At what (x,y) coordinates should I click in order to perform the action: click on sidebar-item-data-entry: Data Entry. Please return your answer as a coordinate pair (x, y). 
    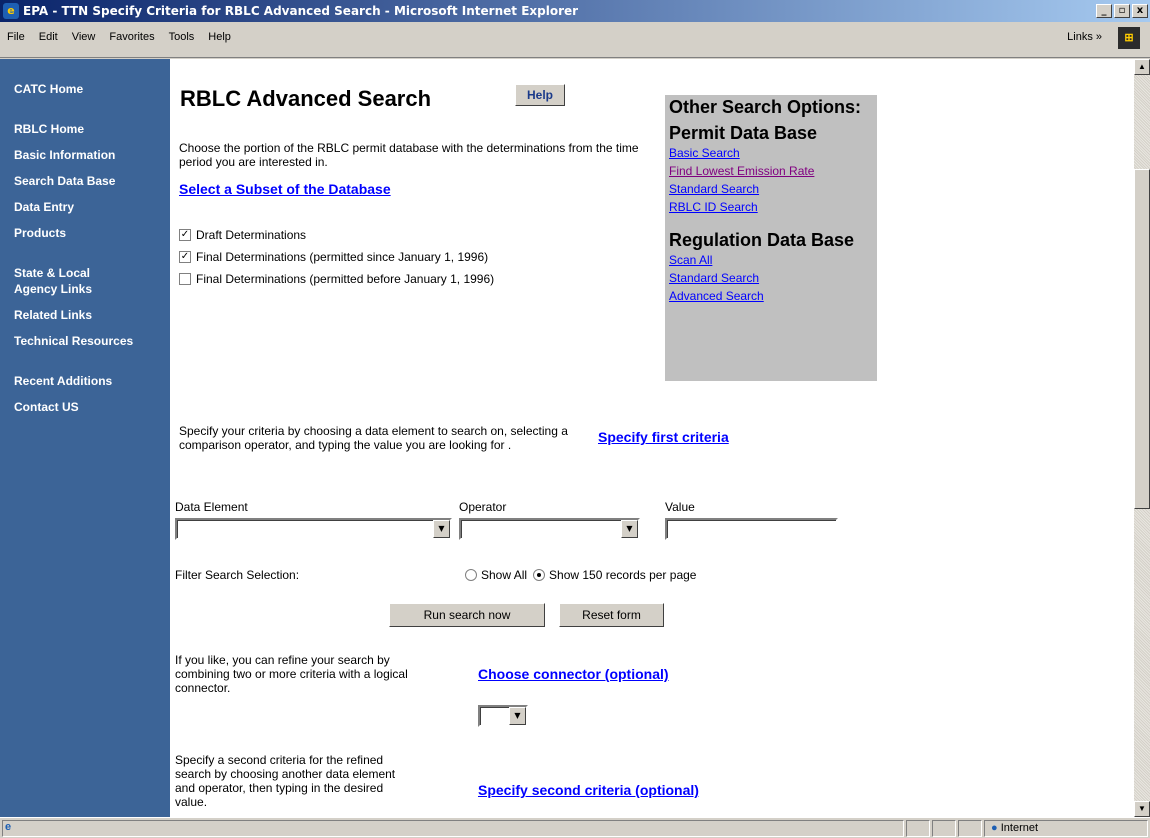
    Looking at the image, I should click on (85, 207).